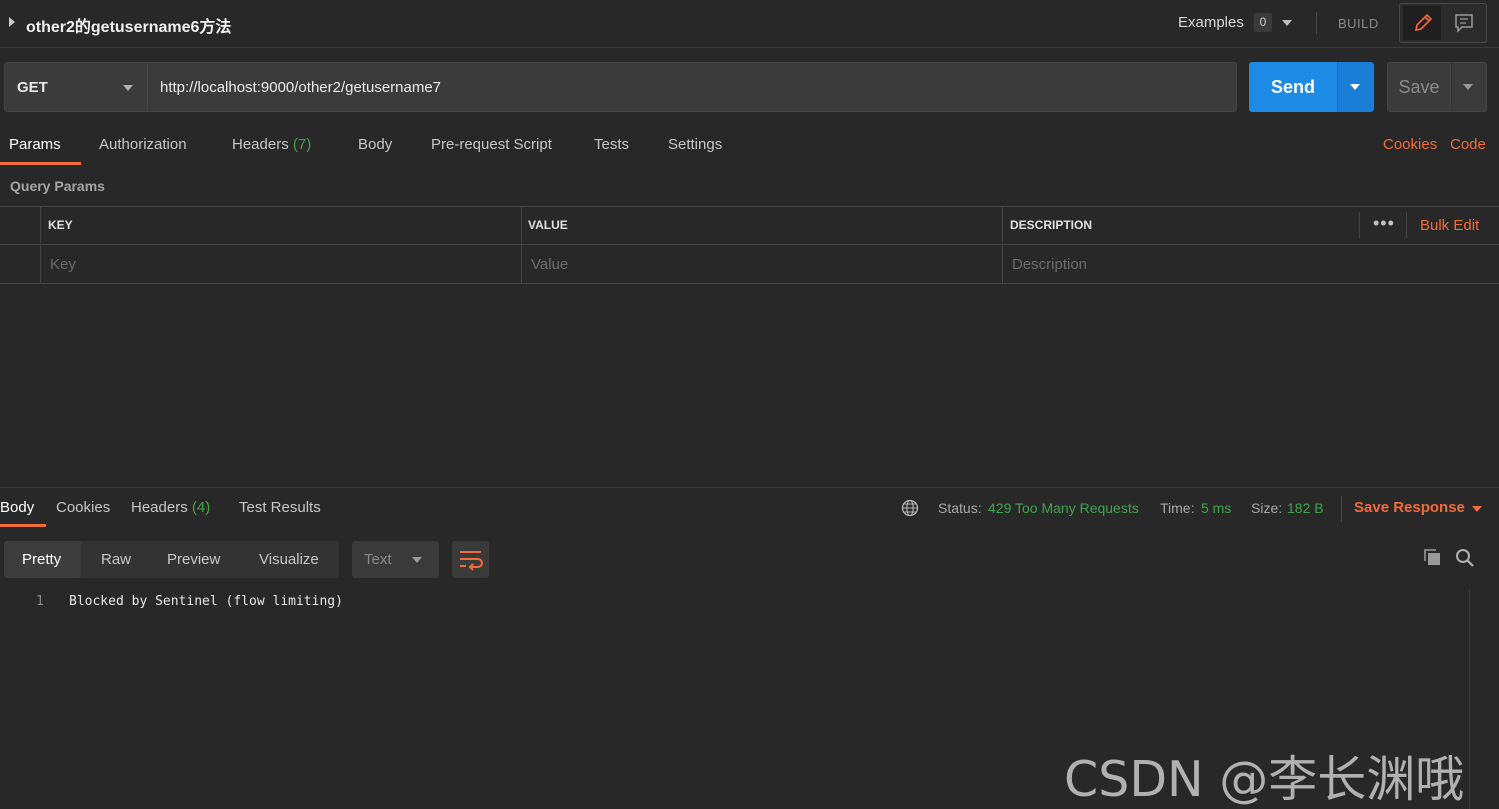 The height and width of the screenshot is (809, 1499). What do you see at coordinates (159, 507) in the screenshot?
I see `response-tab-headers-label: Headers` at bounding box center [159, 507].